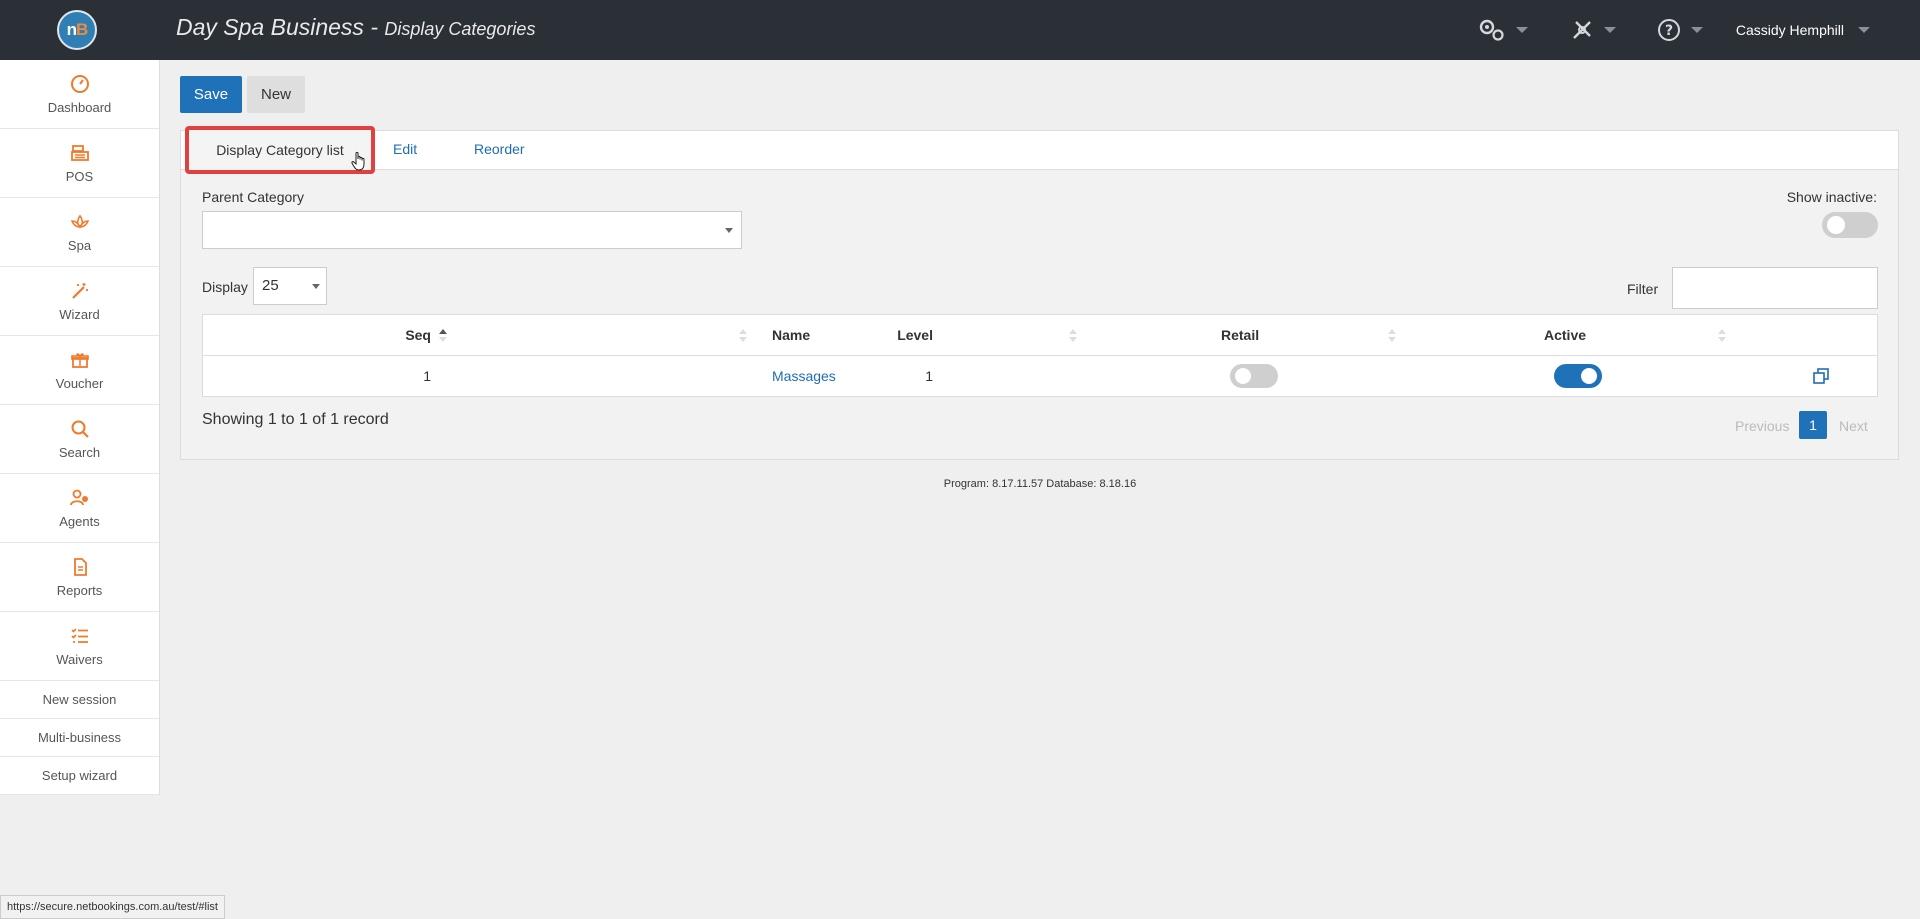 This screenshot has width=1920, height=919. I want to click on lotus-icon, so click(79, 221).